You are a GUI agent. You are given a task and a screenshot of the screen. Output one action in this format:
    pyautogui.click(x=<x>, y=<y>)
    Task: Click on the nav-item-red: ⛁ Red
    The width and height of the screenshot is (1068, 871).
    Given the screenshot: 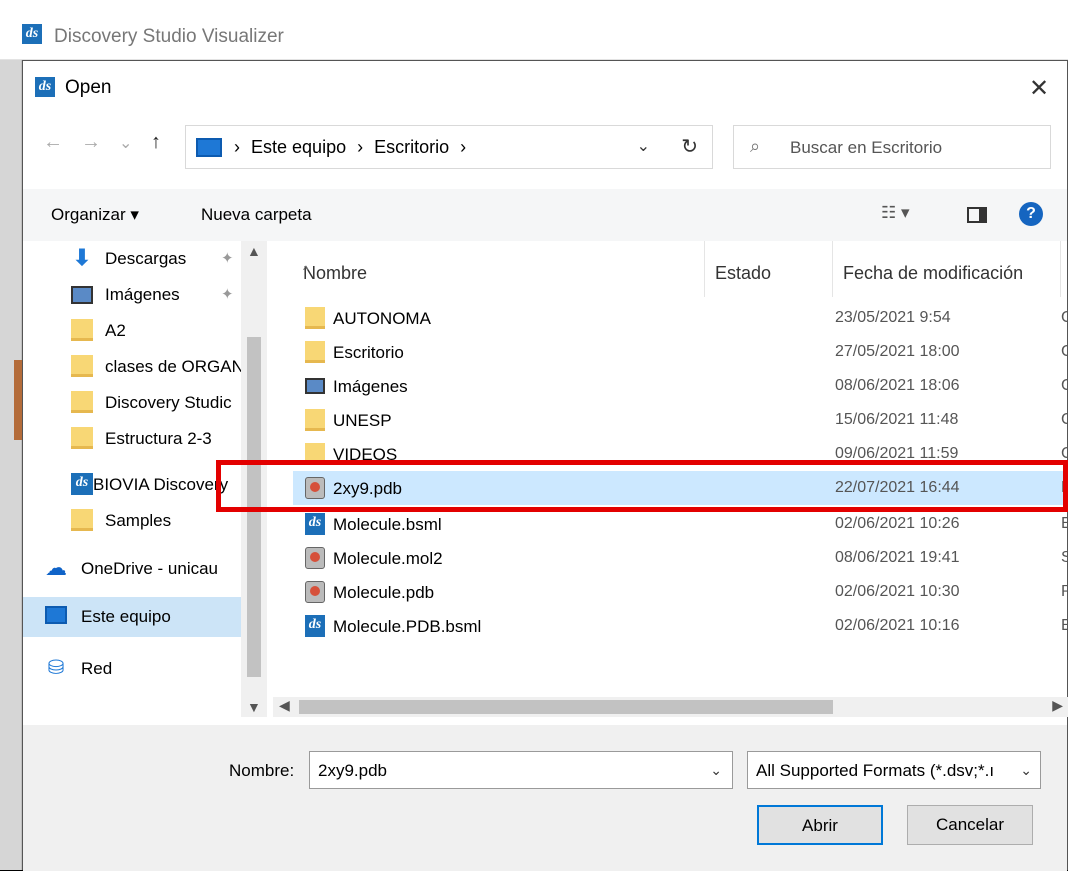 What is the action you would take?
    pyautogui.click(x=132, y=669)
    